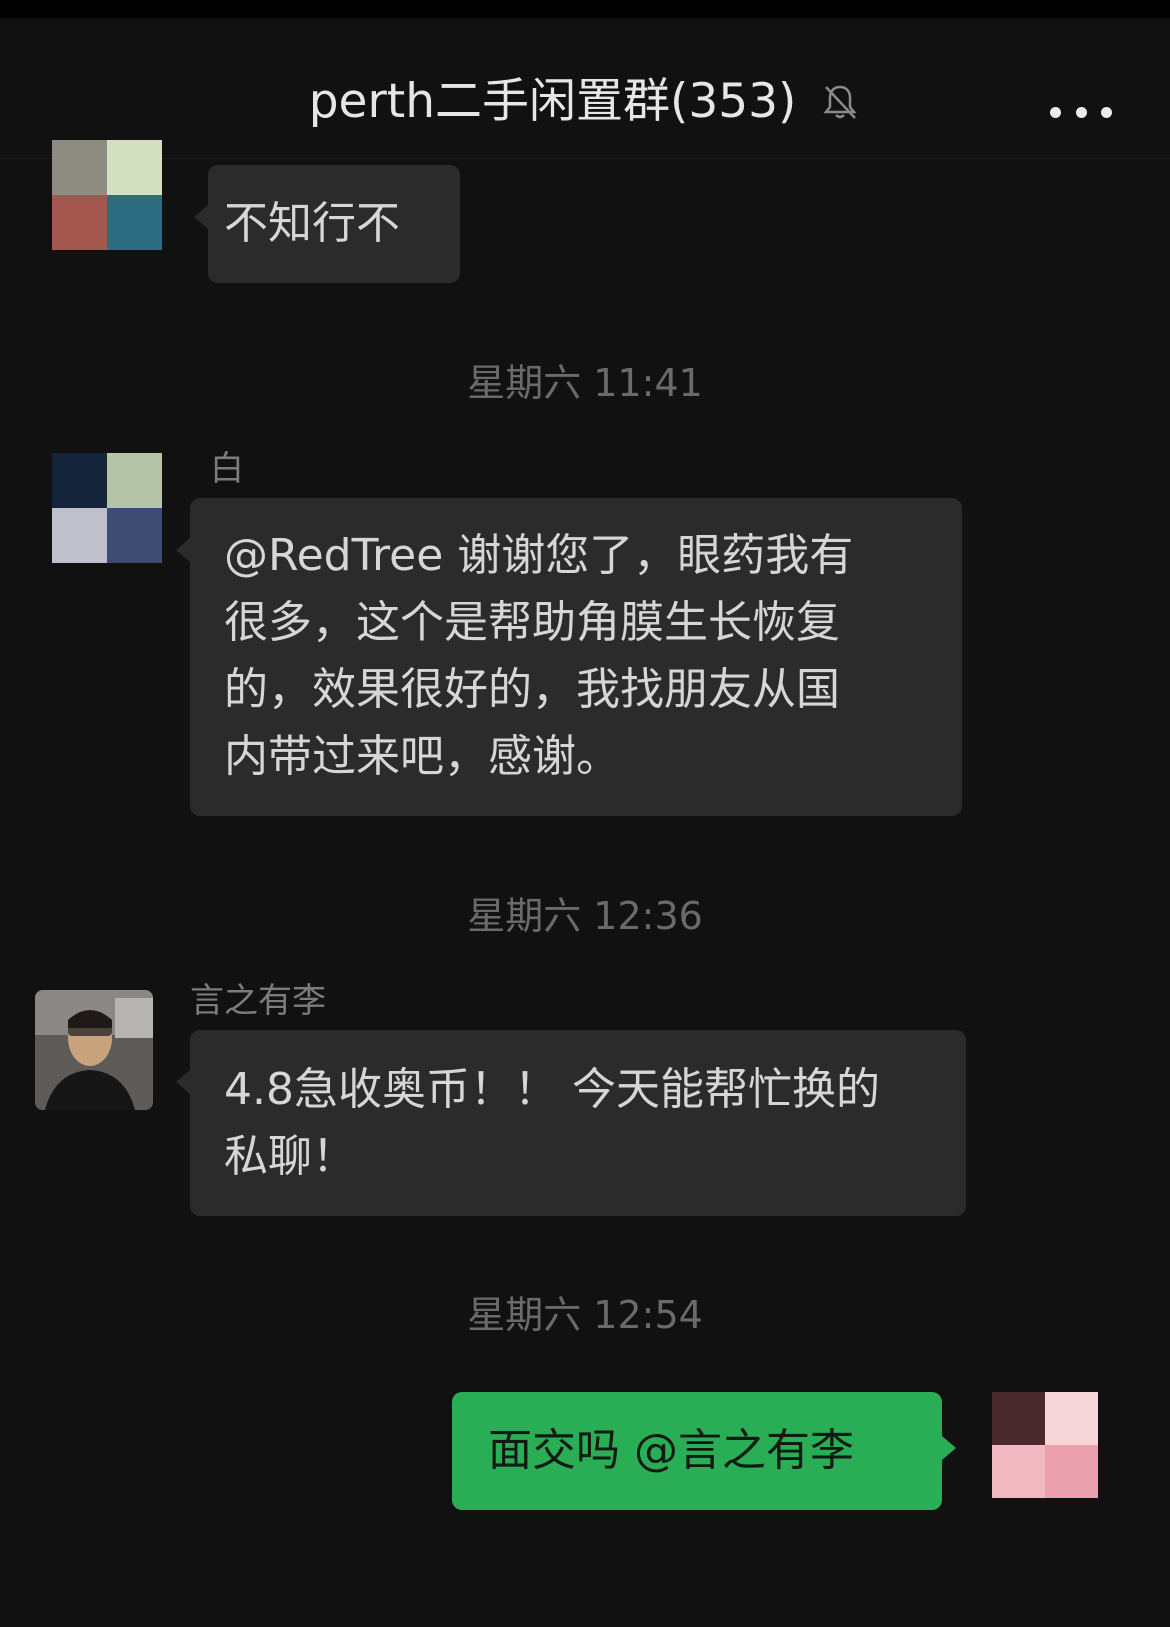 This screenshot has height=1627, width=1170. I want to click on avatar-self, so click(1045, 1445).